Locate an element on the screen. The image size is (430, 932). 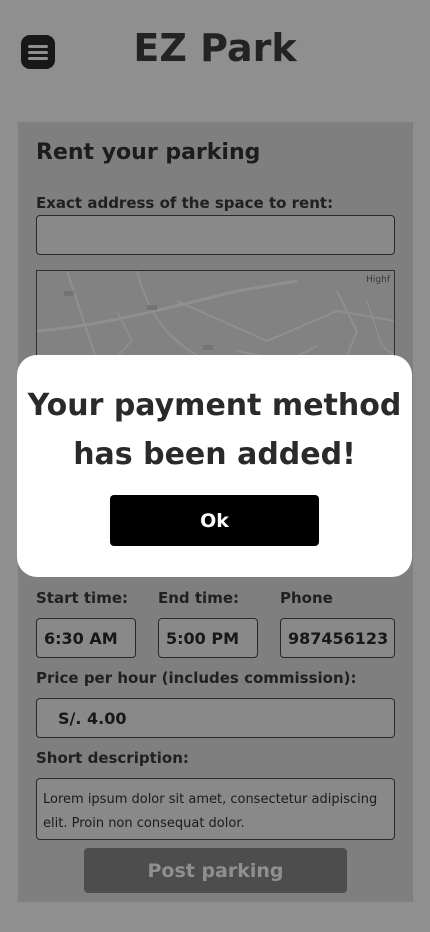
dialog-message: Your payment method has been added! is located at coordinates (214, 430).